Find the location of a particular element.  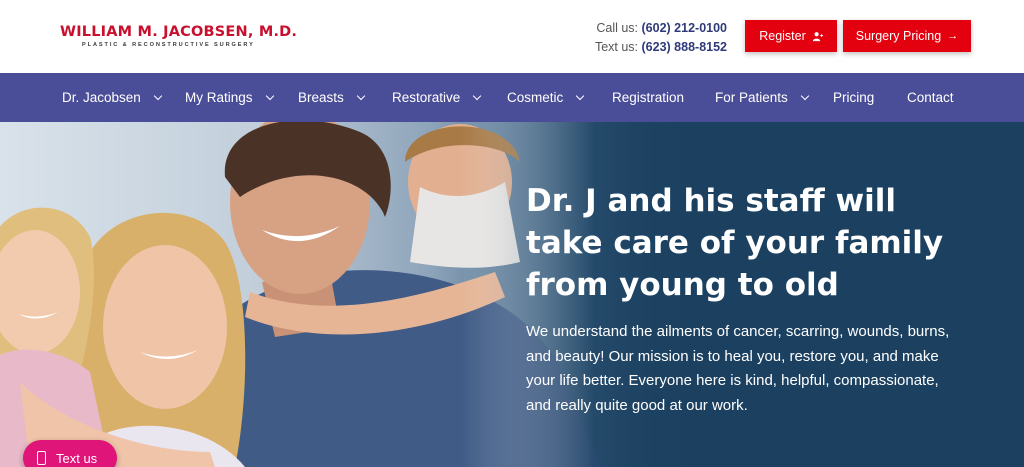

nav-item-dr-jacobsen: Dr. Jacobsen is located at coordinates (112, 97).